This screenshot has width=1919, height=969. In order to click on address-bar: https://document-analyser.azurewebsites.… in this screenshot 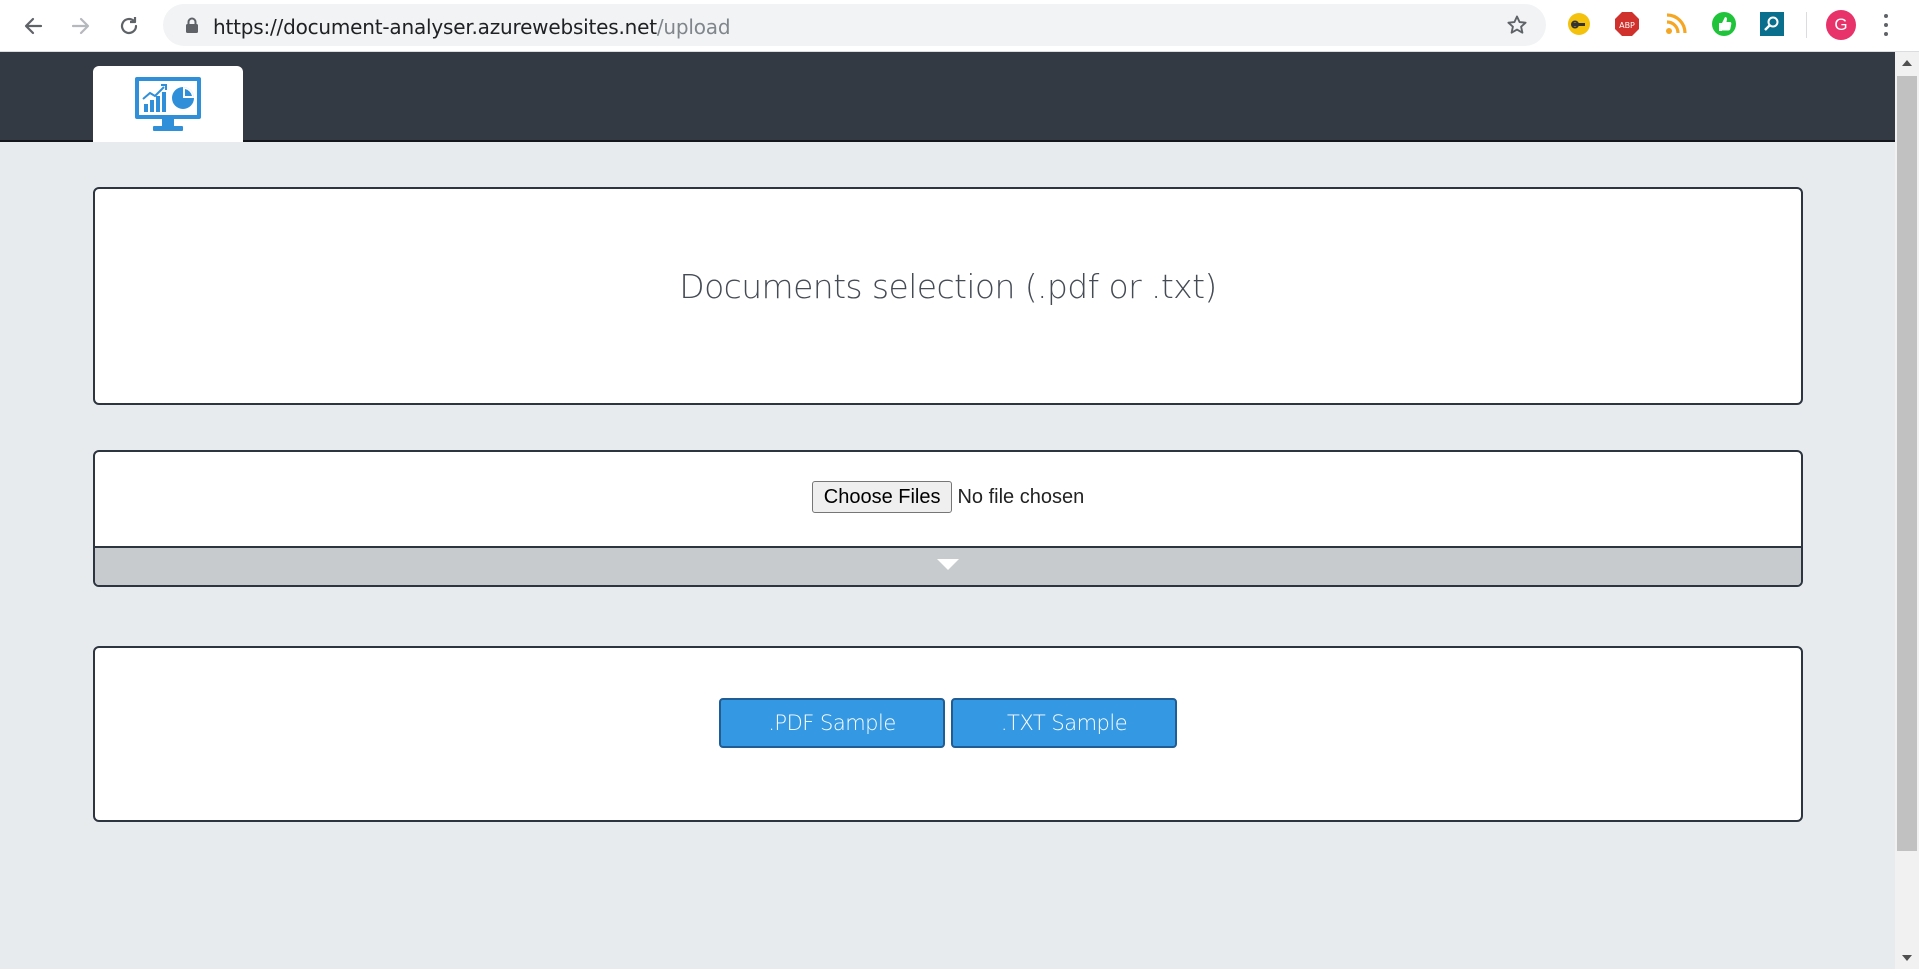, I will do `click(854, 25)`.